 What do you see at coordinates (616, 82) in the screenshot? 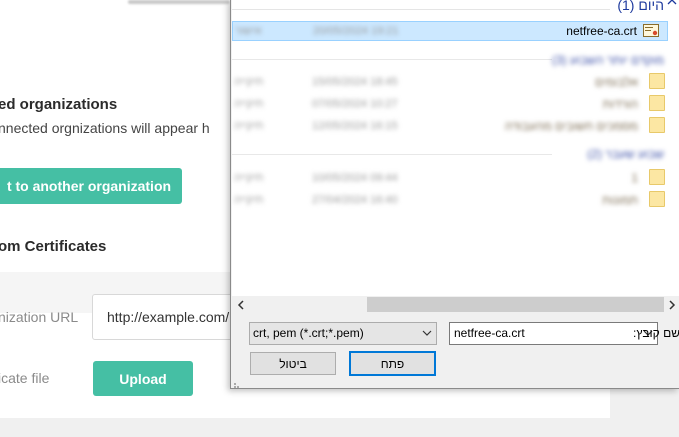
I see `file-name: אלבומים` at bounding box center [616, 82].